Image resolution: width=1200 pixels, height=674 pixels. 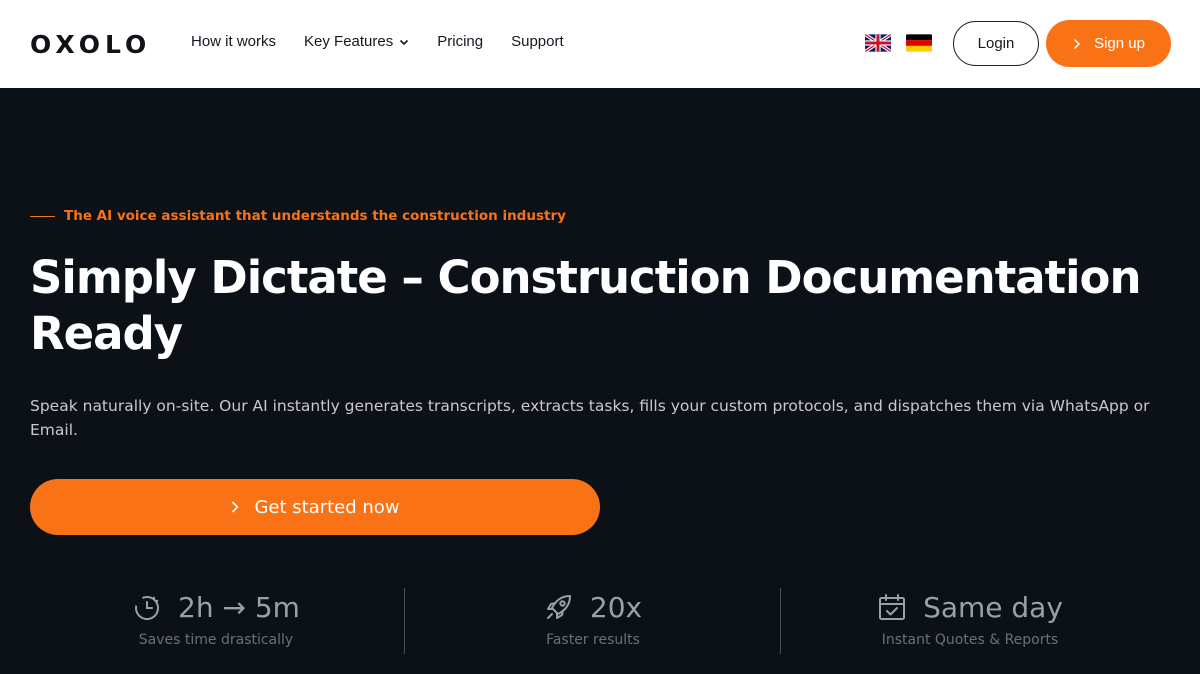 I want to click on get-started-button: Get started now, so click(x=315, y=507).